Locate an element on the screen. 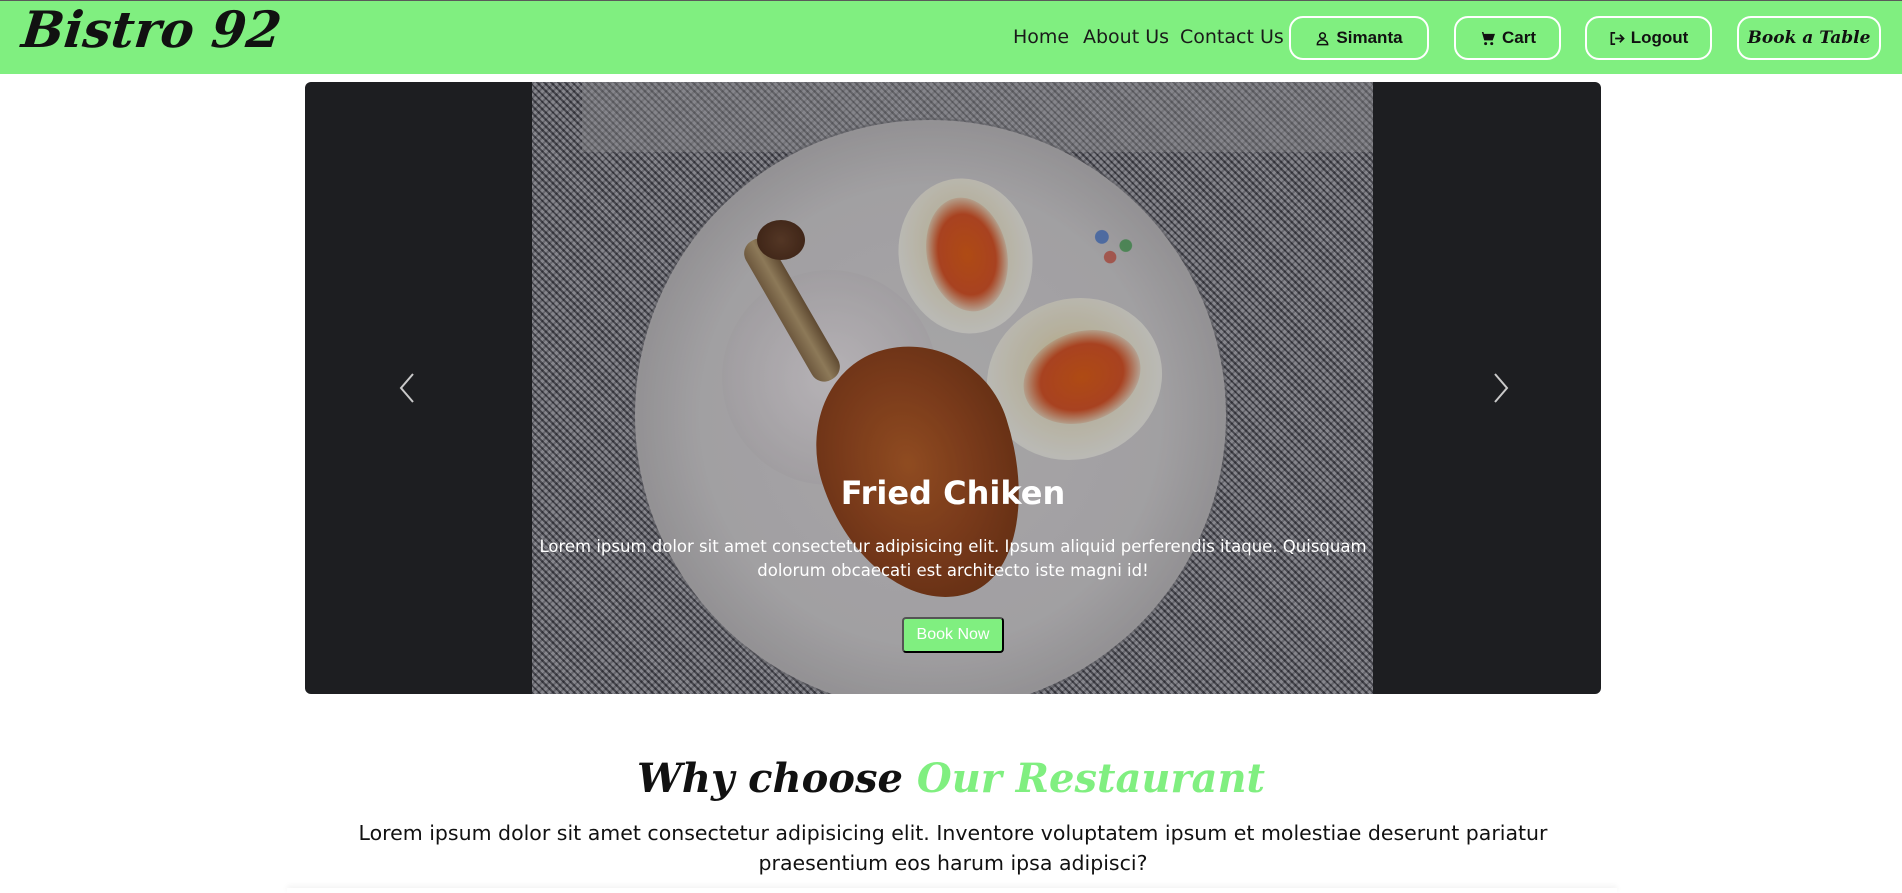 Image resolution: width=1902 pixels, height=893 pixels. nav-link-contact-us: Contact Us is located at coordinates (1232, 37).